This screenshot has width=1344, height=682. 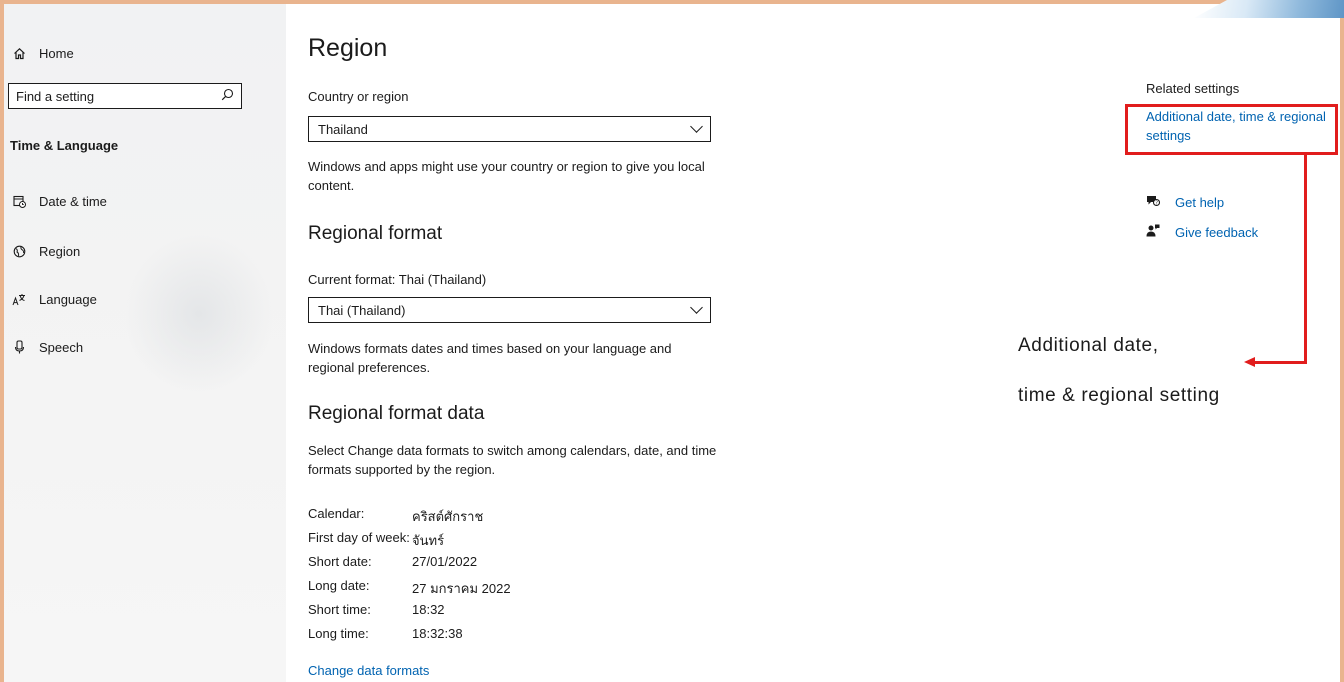 I want to click on format-data-row: First day of week: จันทร์, so click(x=376, y=540).